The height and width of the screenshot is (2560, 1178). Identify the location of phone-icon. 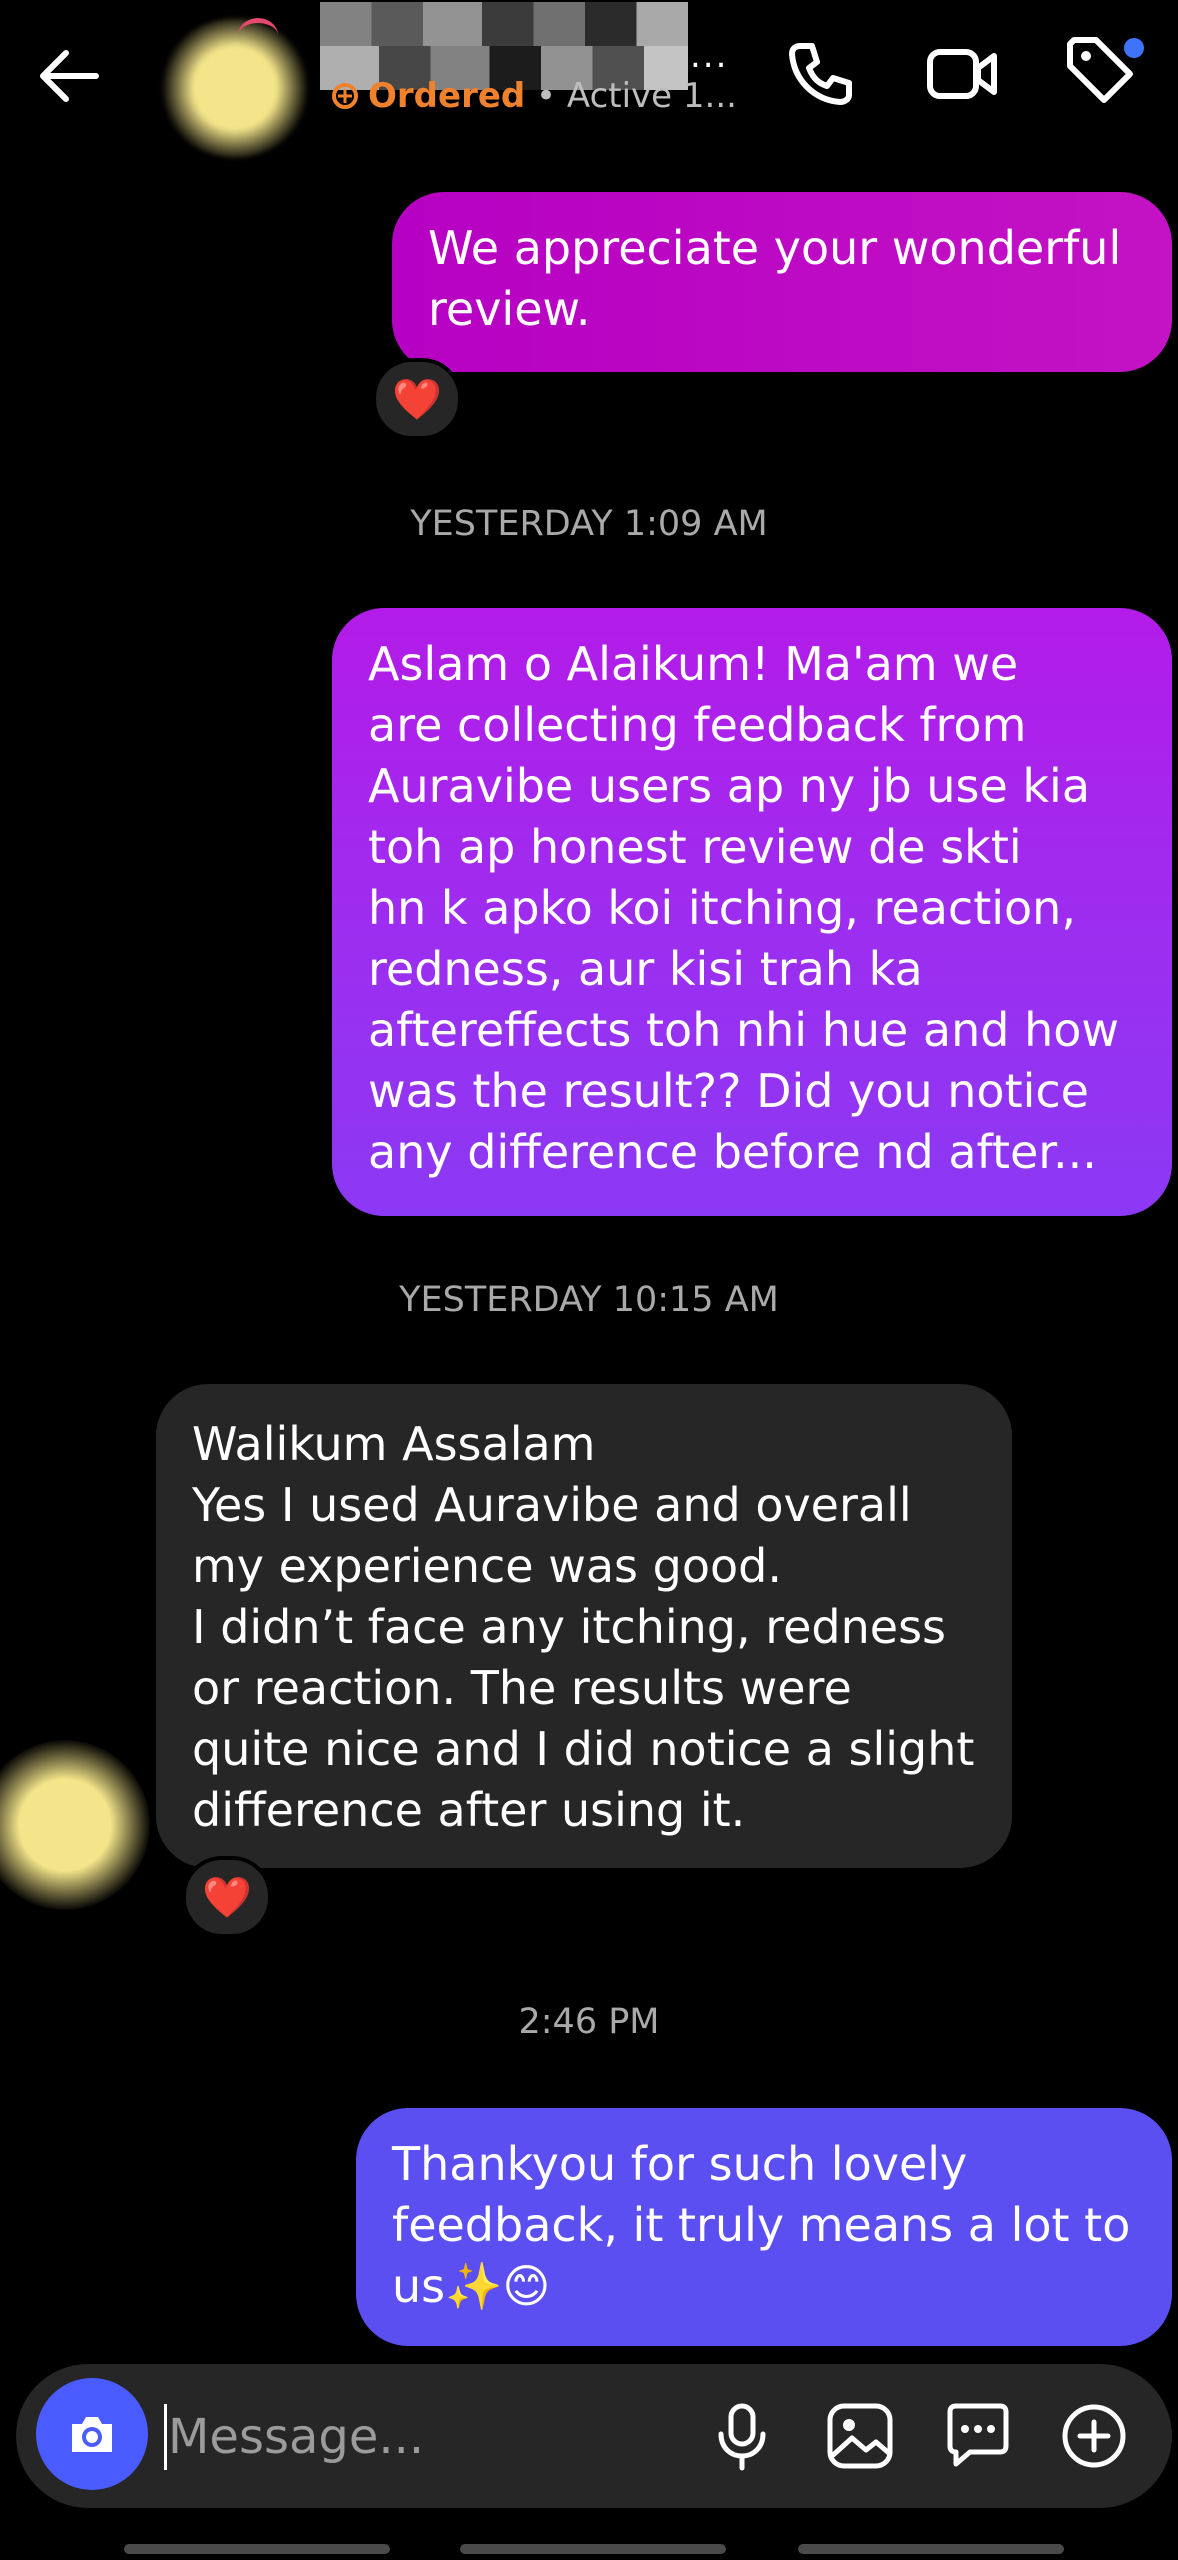
(820, 74).